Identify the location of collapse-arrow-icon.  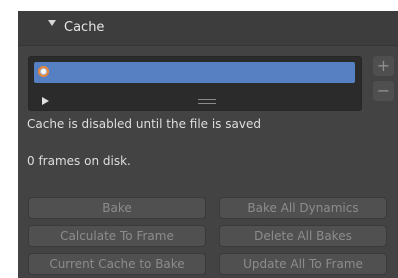
(52, 23).